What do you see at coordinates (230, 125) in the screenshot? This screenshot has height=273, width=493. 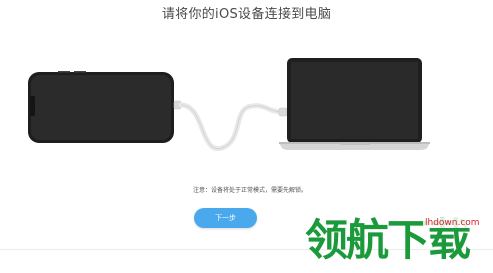 I see `usb-cable-icon` at bounding box center [230, 125].